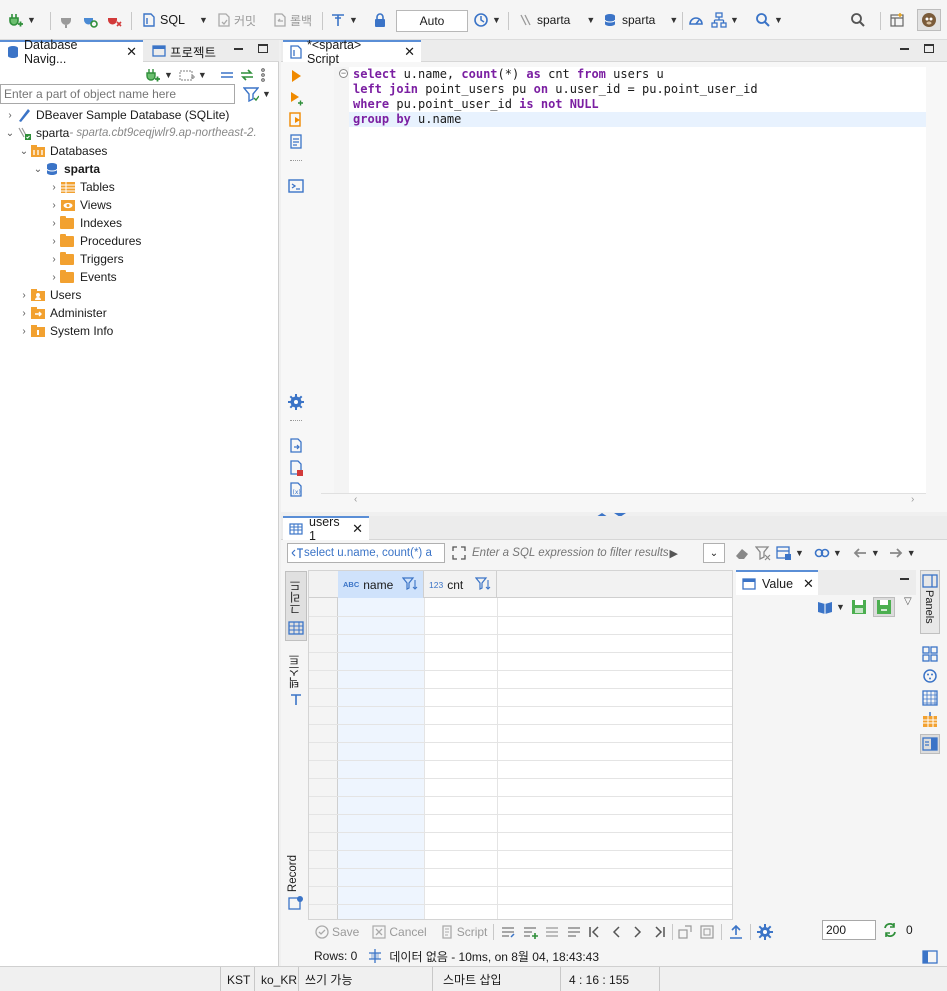 The width and height of the screenshot is (947, 991). I want to click on perspective-button, so click(897, 20).